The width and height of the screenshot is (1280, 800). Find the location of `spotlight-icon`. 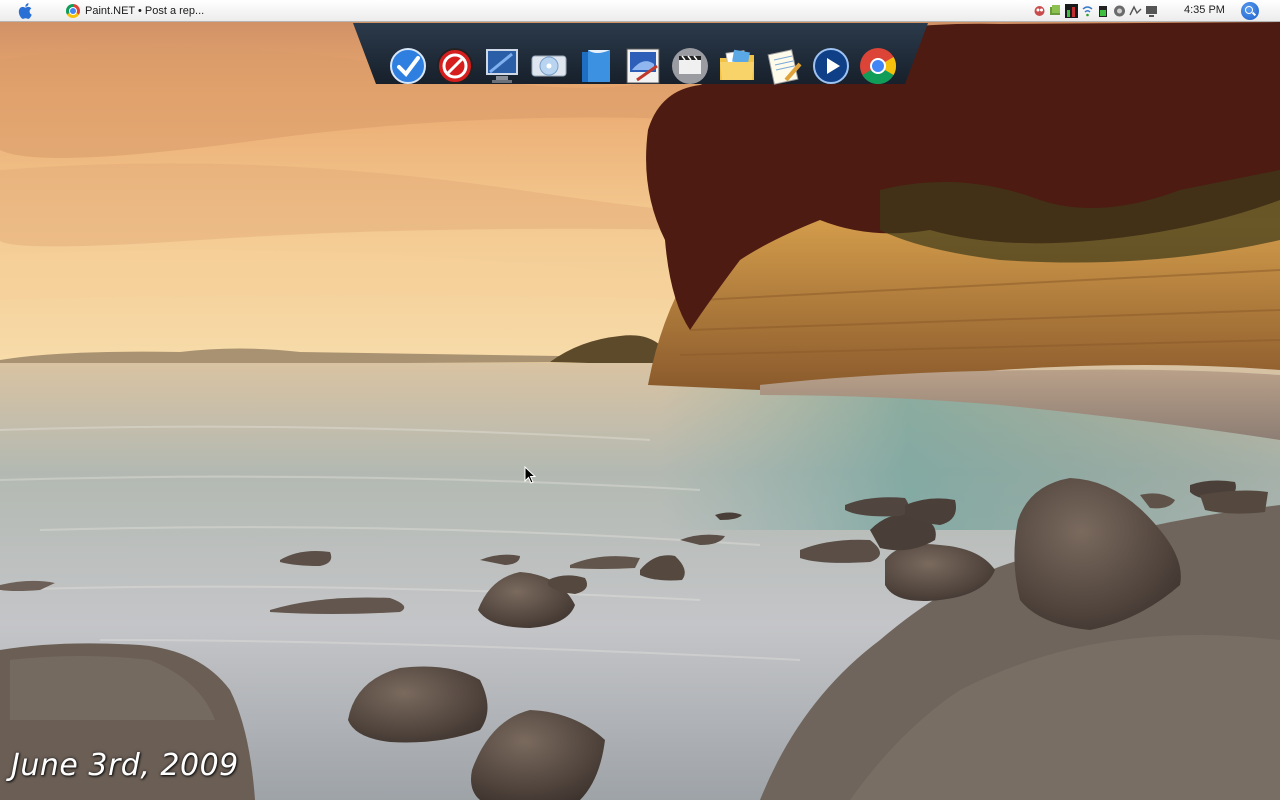

spotlight-icon is located at coordinates (1250, 11).